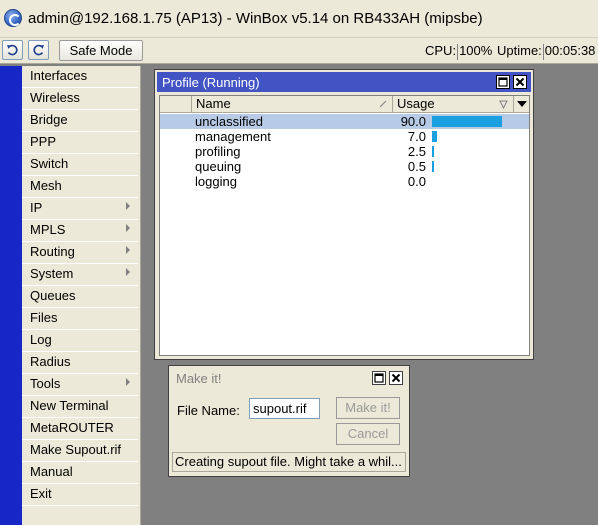 The width and height of the screenshot is (598, 525). Describe the element at coordinates (413, 121) in the screenshot. I see `row-usage: 90.0` at that location.